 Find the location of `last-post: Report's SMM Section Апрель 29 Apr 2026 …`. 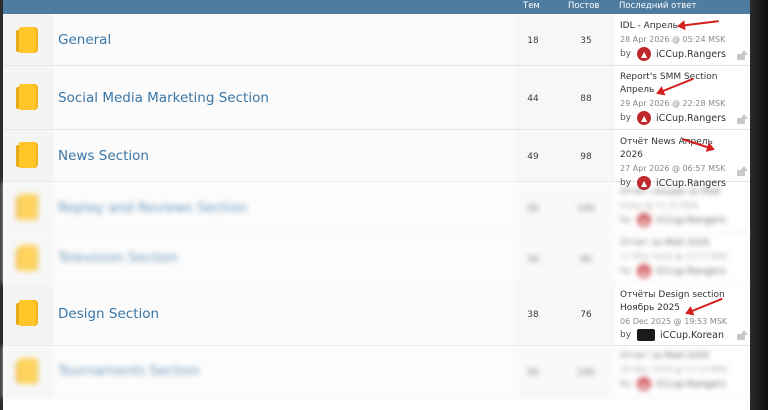

last-post: Report's SMM Section Апрель 29 Apr 2026 … is located at coordinates (679, 98).